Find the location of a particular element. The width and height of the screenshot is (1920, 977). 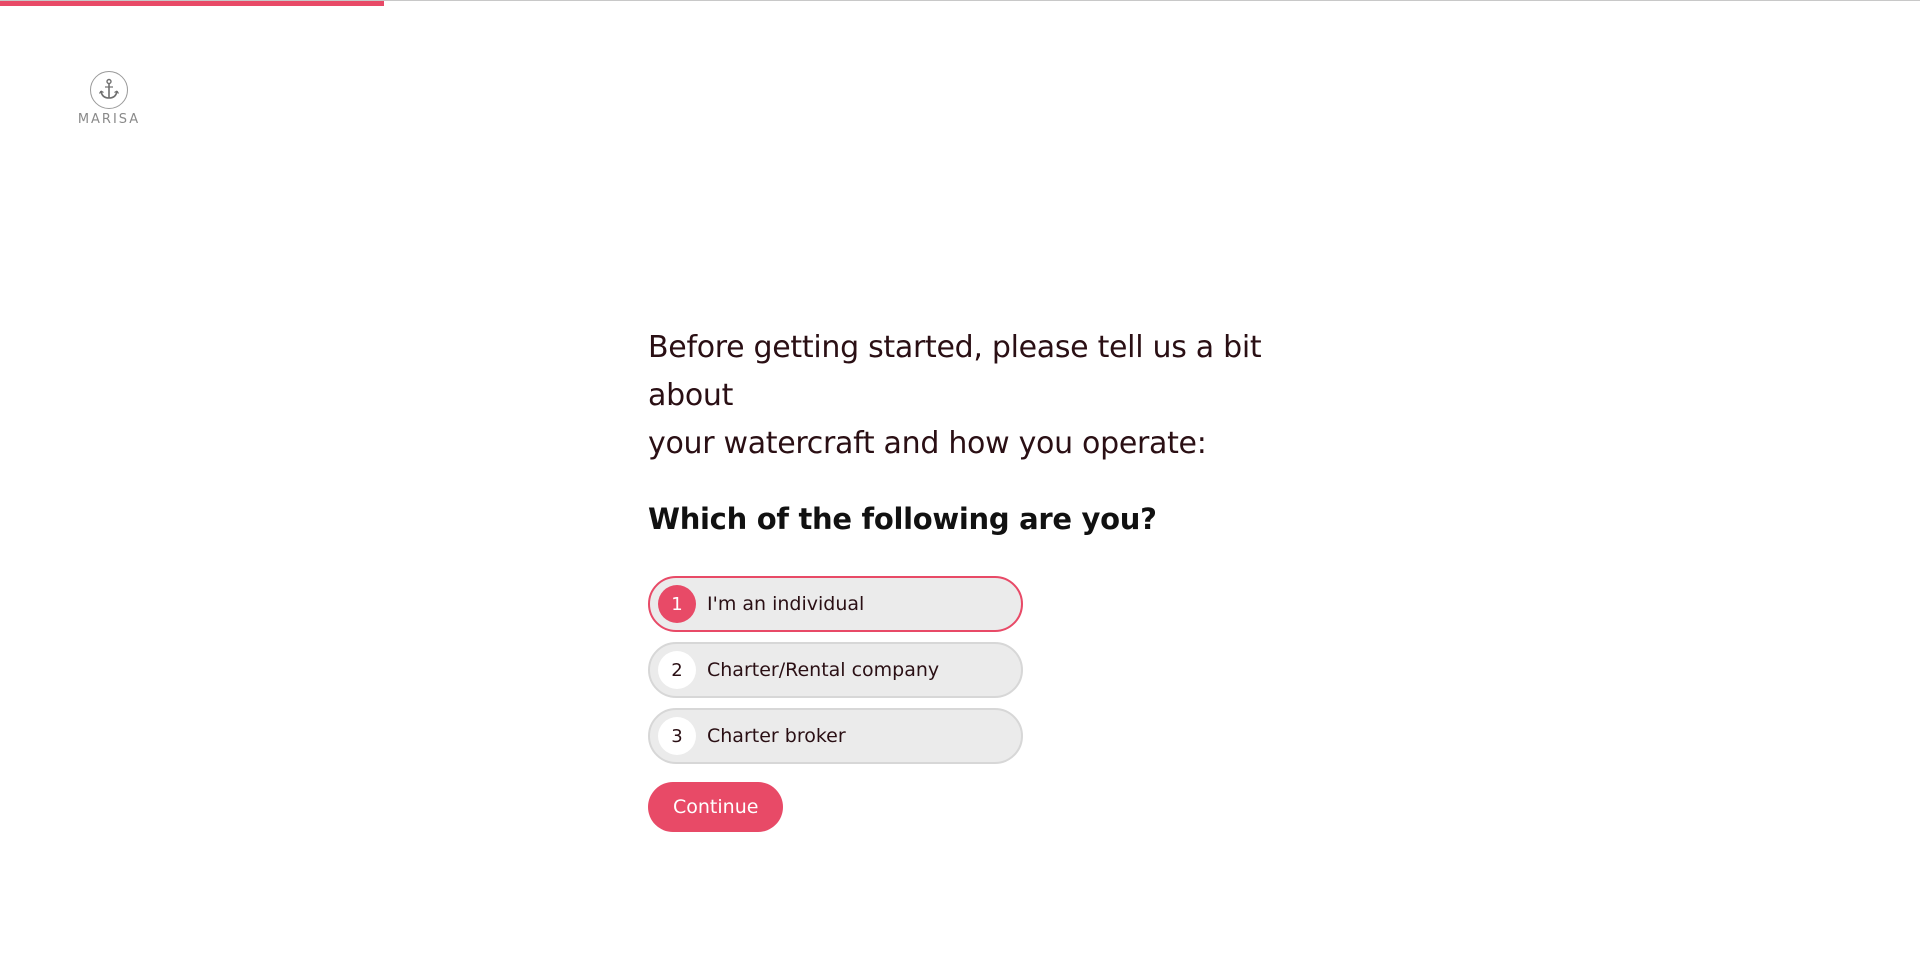

option-number-badge: 2 is located at coordinates (677, 670).